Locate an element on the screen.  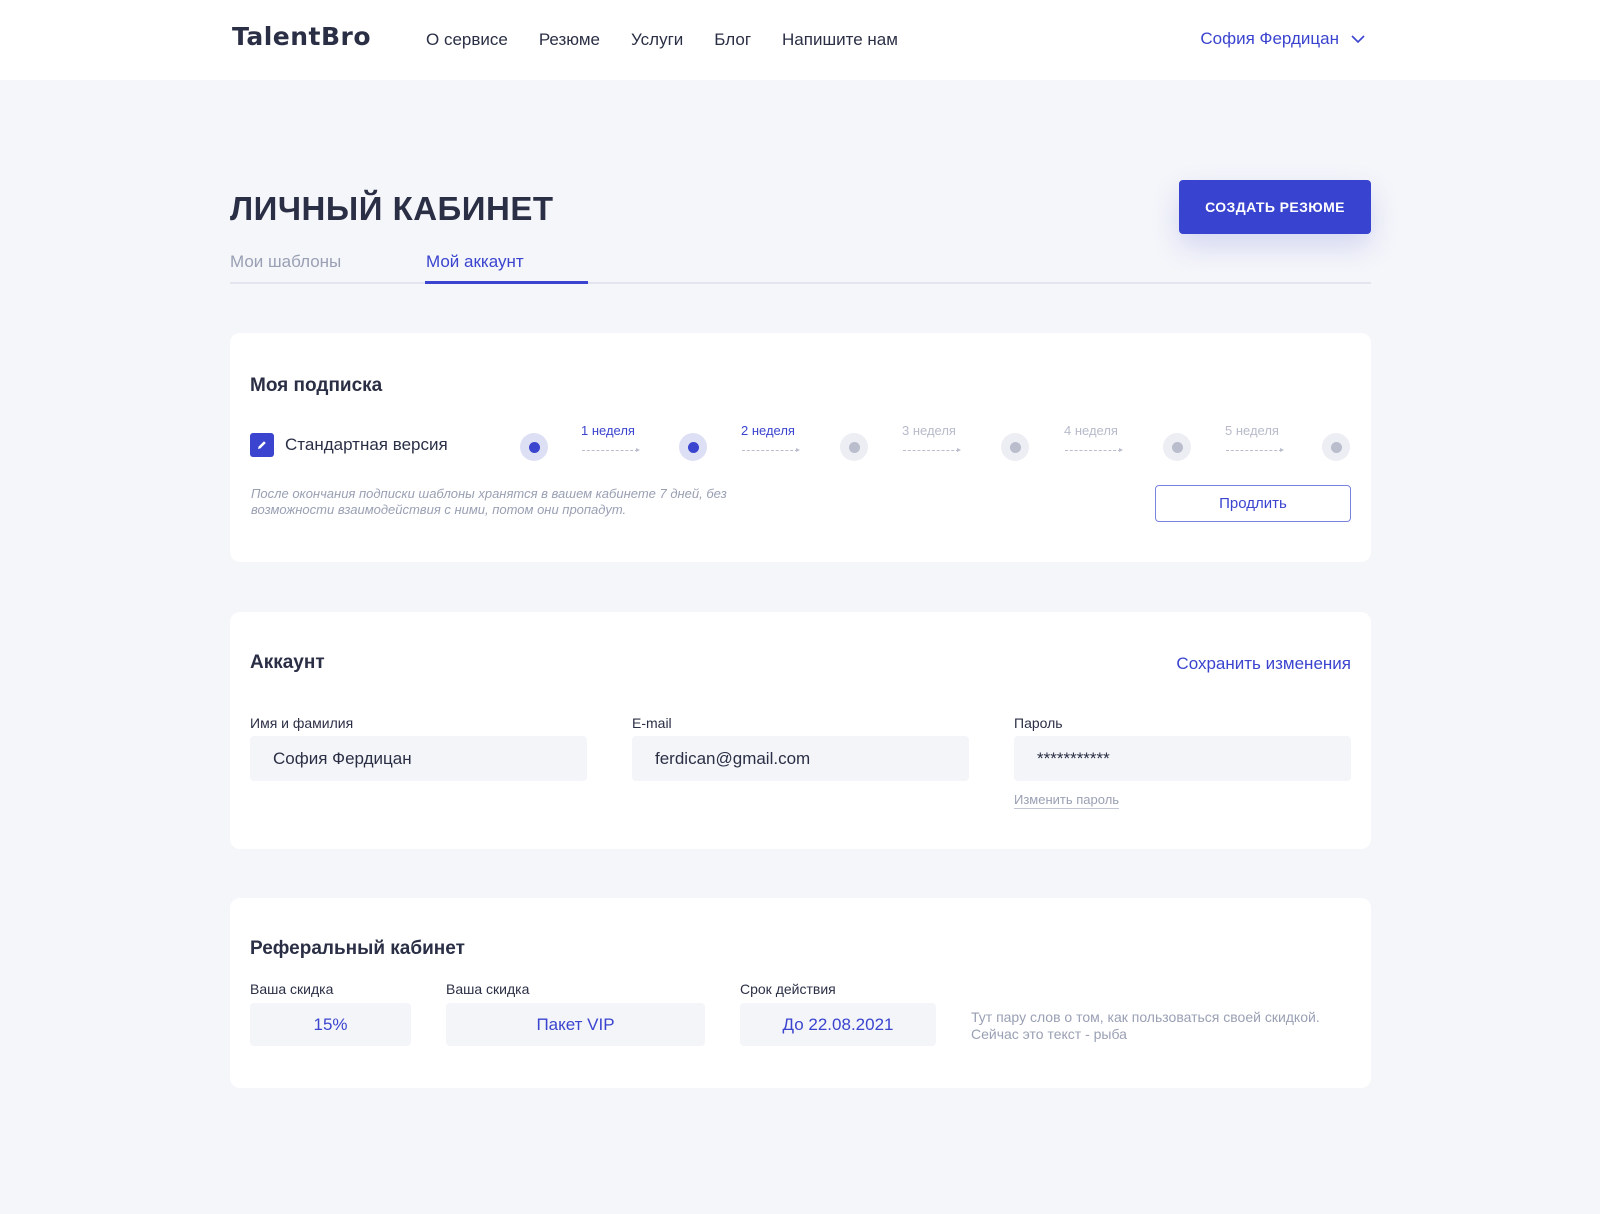
user-menu: София Фердицан is located at coordinates (1282, 39).